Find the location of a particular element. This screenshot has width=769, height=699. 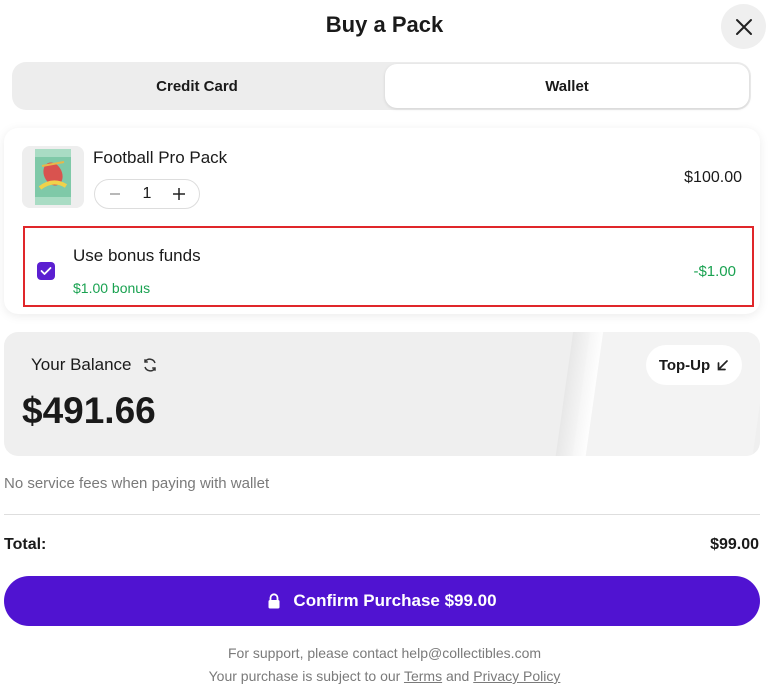

tab-credit-card: Credit Card is located at coordinates (197, 86).